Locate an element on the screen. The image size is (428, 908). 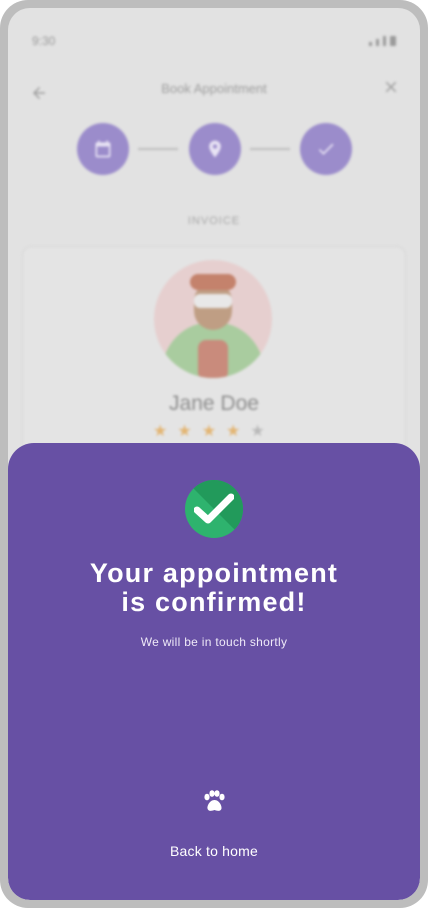
groomer-name: Jane Doe is located at coordinates (214, 403).